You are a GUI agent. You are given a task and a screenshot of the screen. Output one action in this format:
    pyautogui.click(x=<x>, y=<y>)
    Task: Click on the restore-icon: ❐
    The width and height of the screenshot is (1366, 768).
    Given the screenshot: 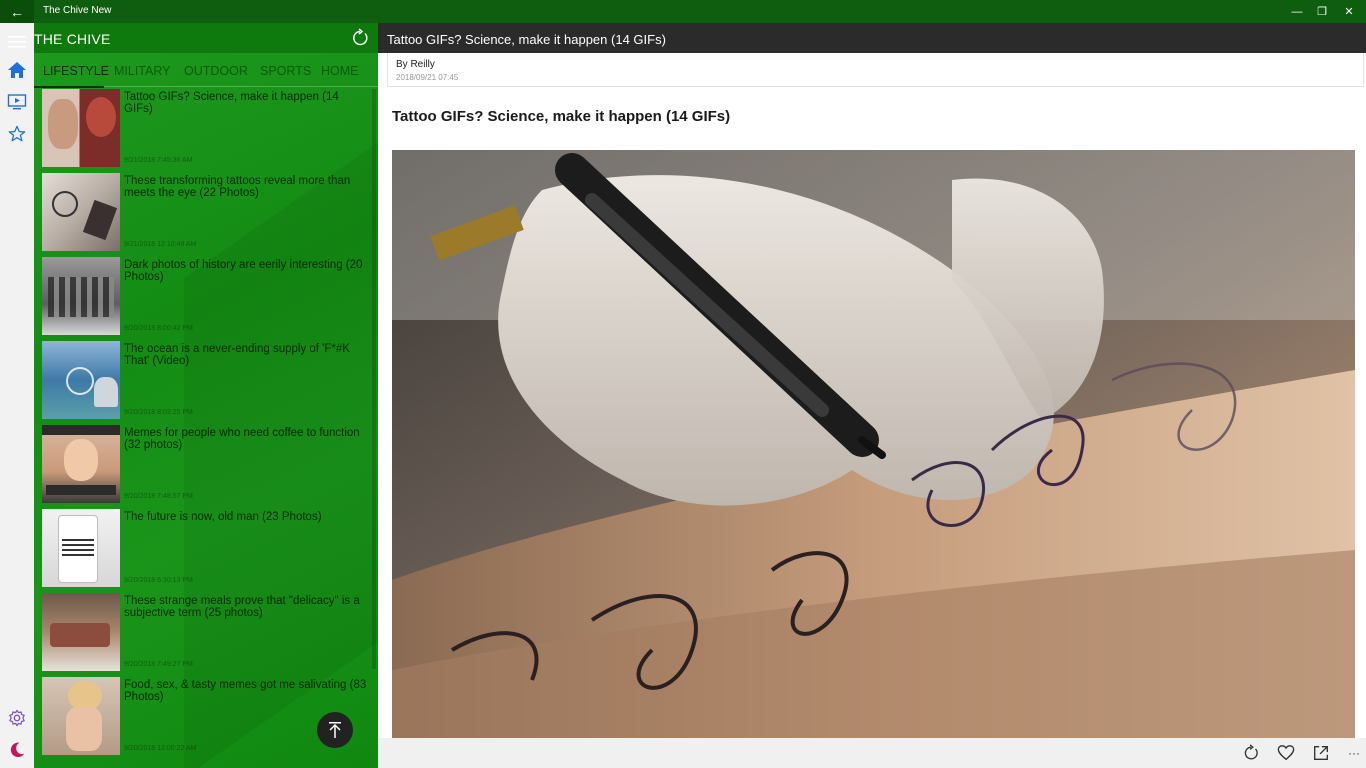 What is the action you would take?
    pyautogui.click(x=1322, y=12)
    